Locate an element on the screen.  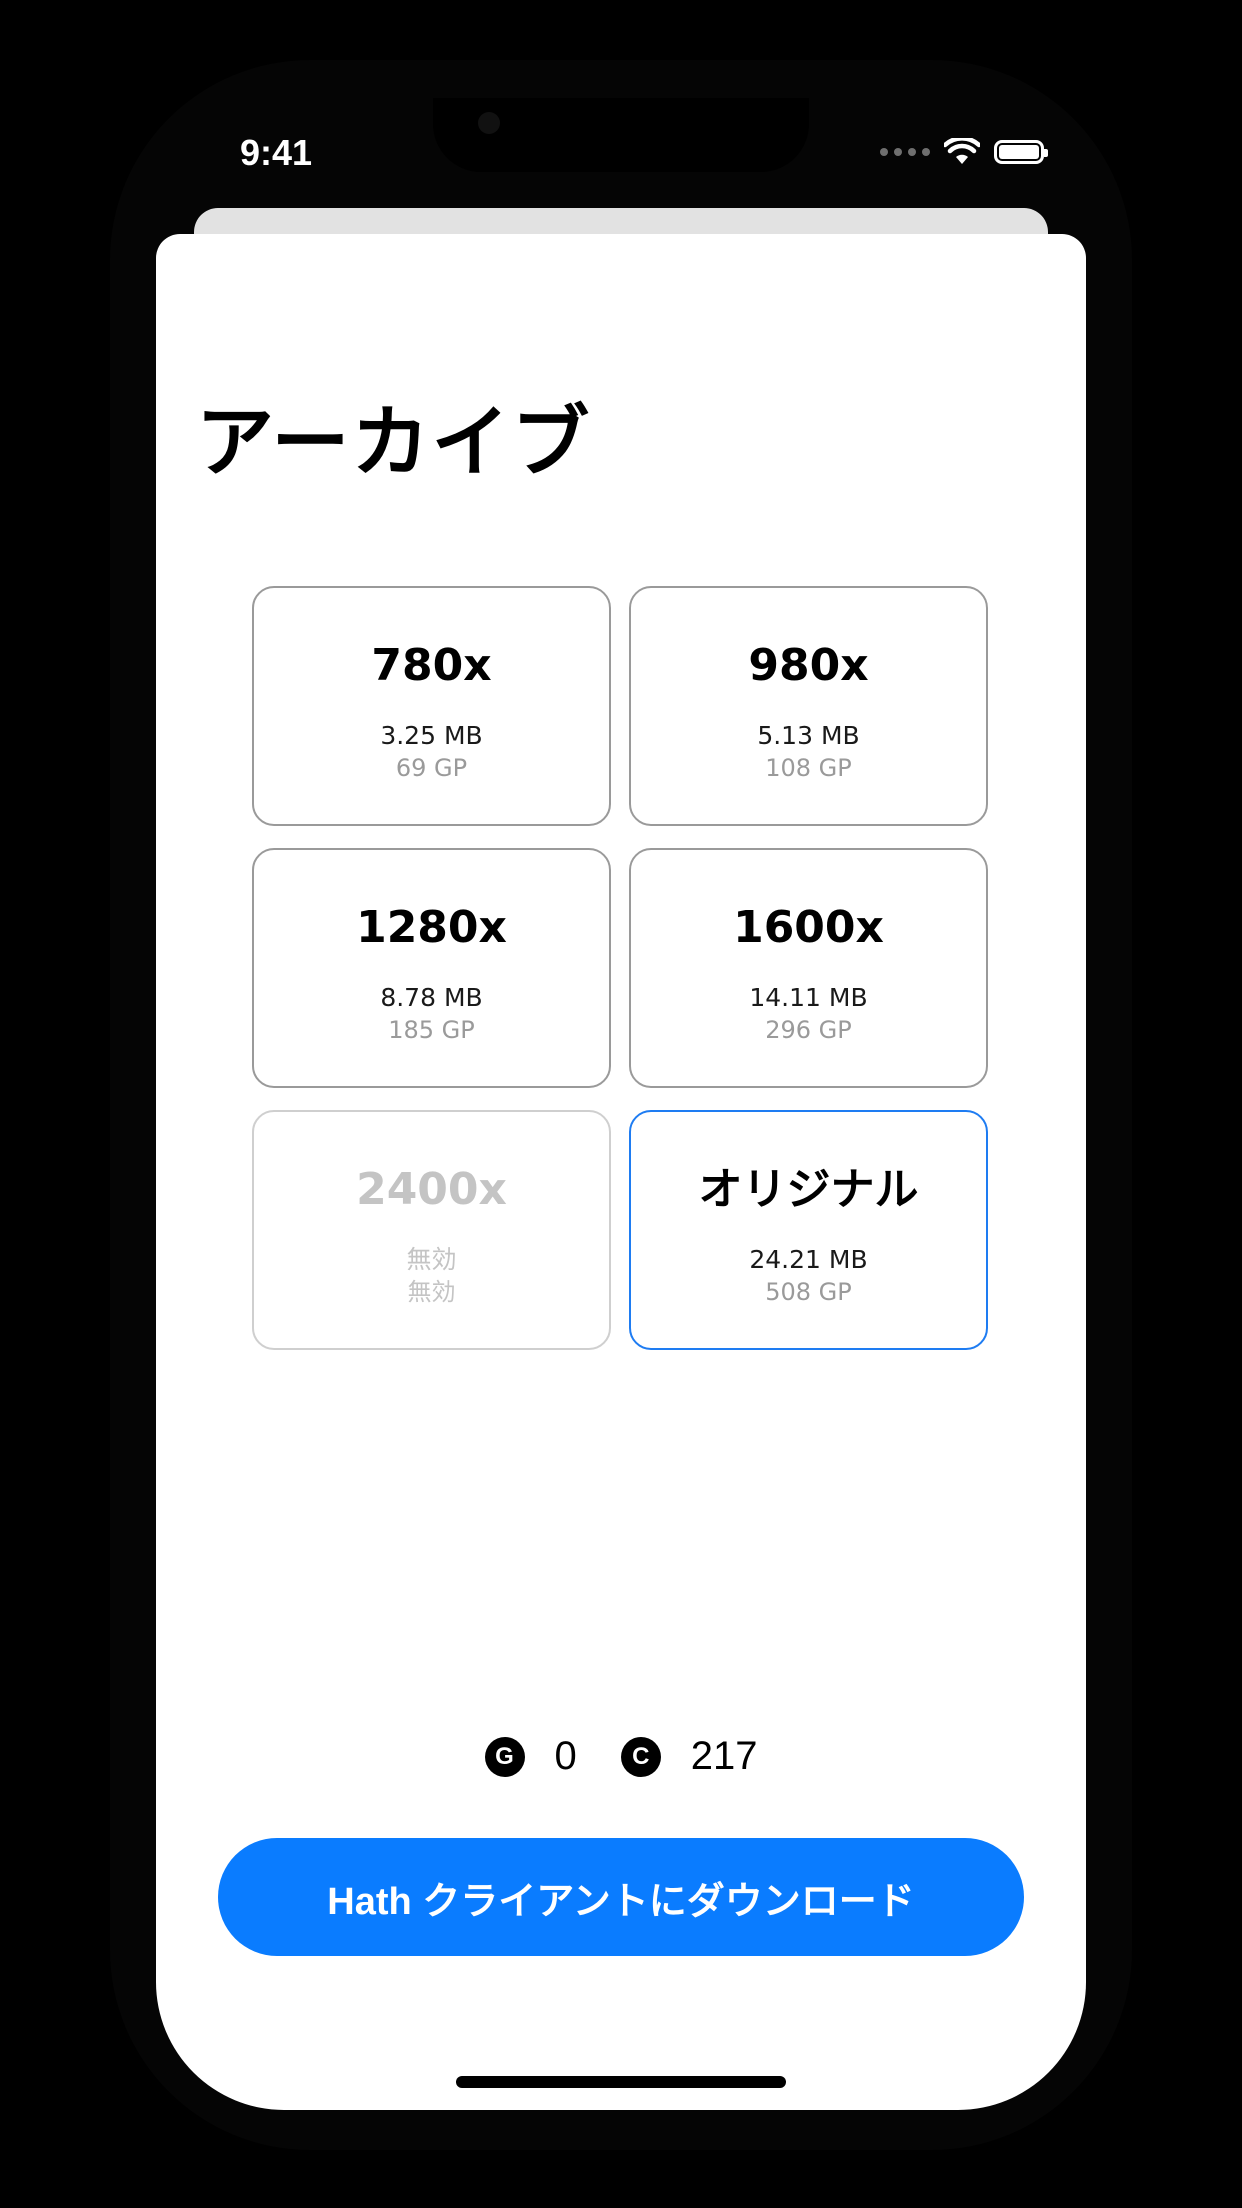
option-resolution: 1600x is located at coordinates (808, 927).